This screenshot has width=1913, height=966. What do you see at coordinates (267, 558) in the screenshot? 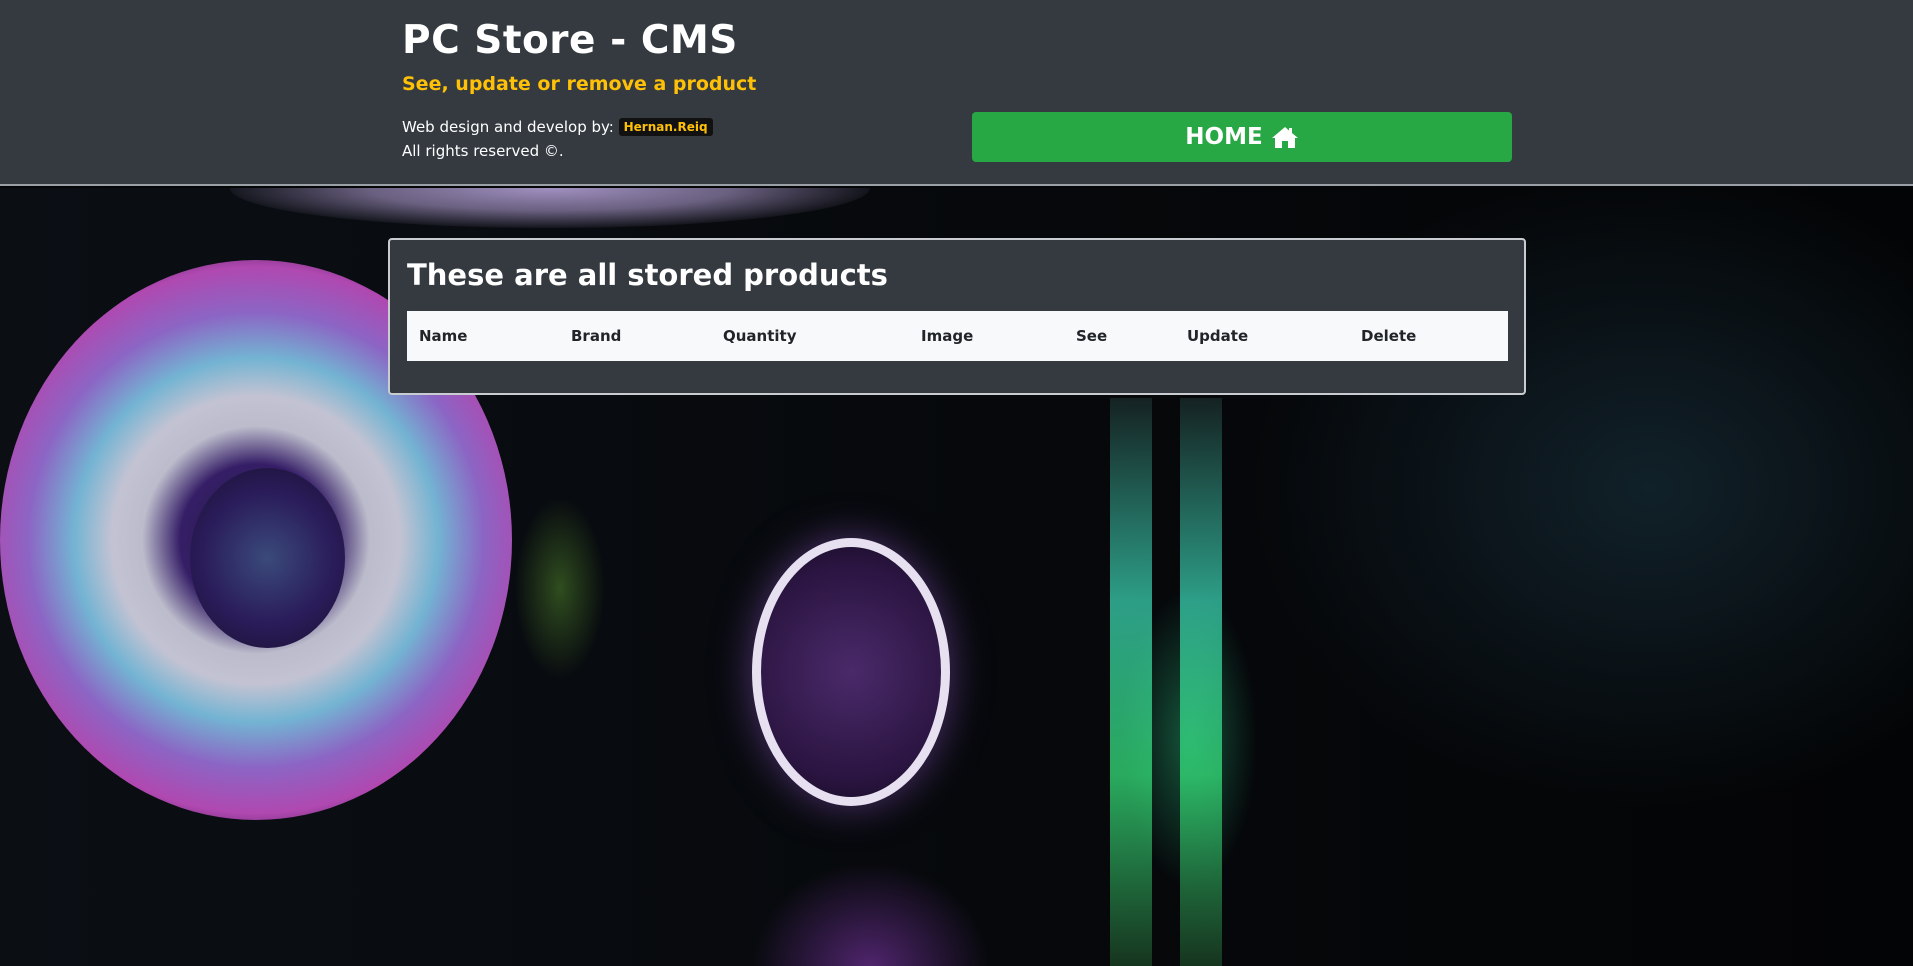
I see `background-fan-hub` at bounding box center [267, 558].